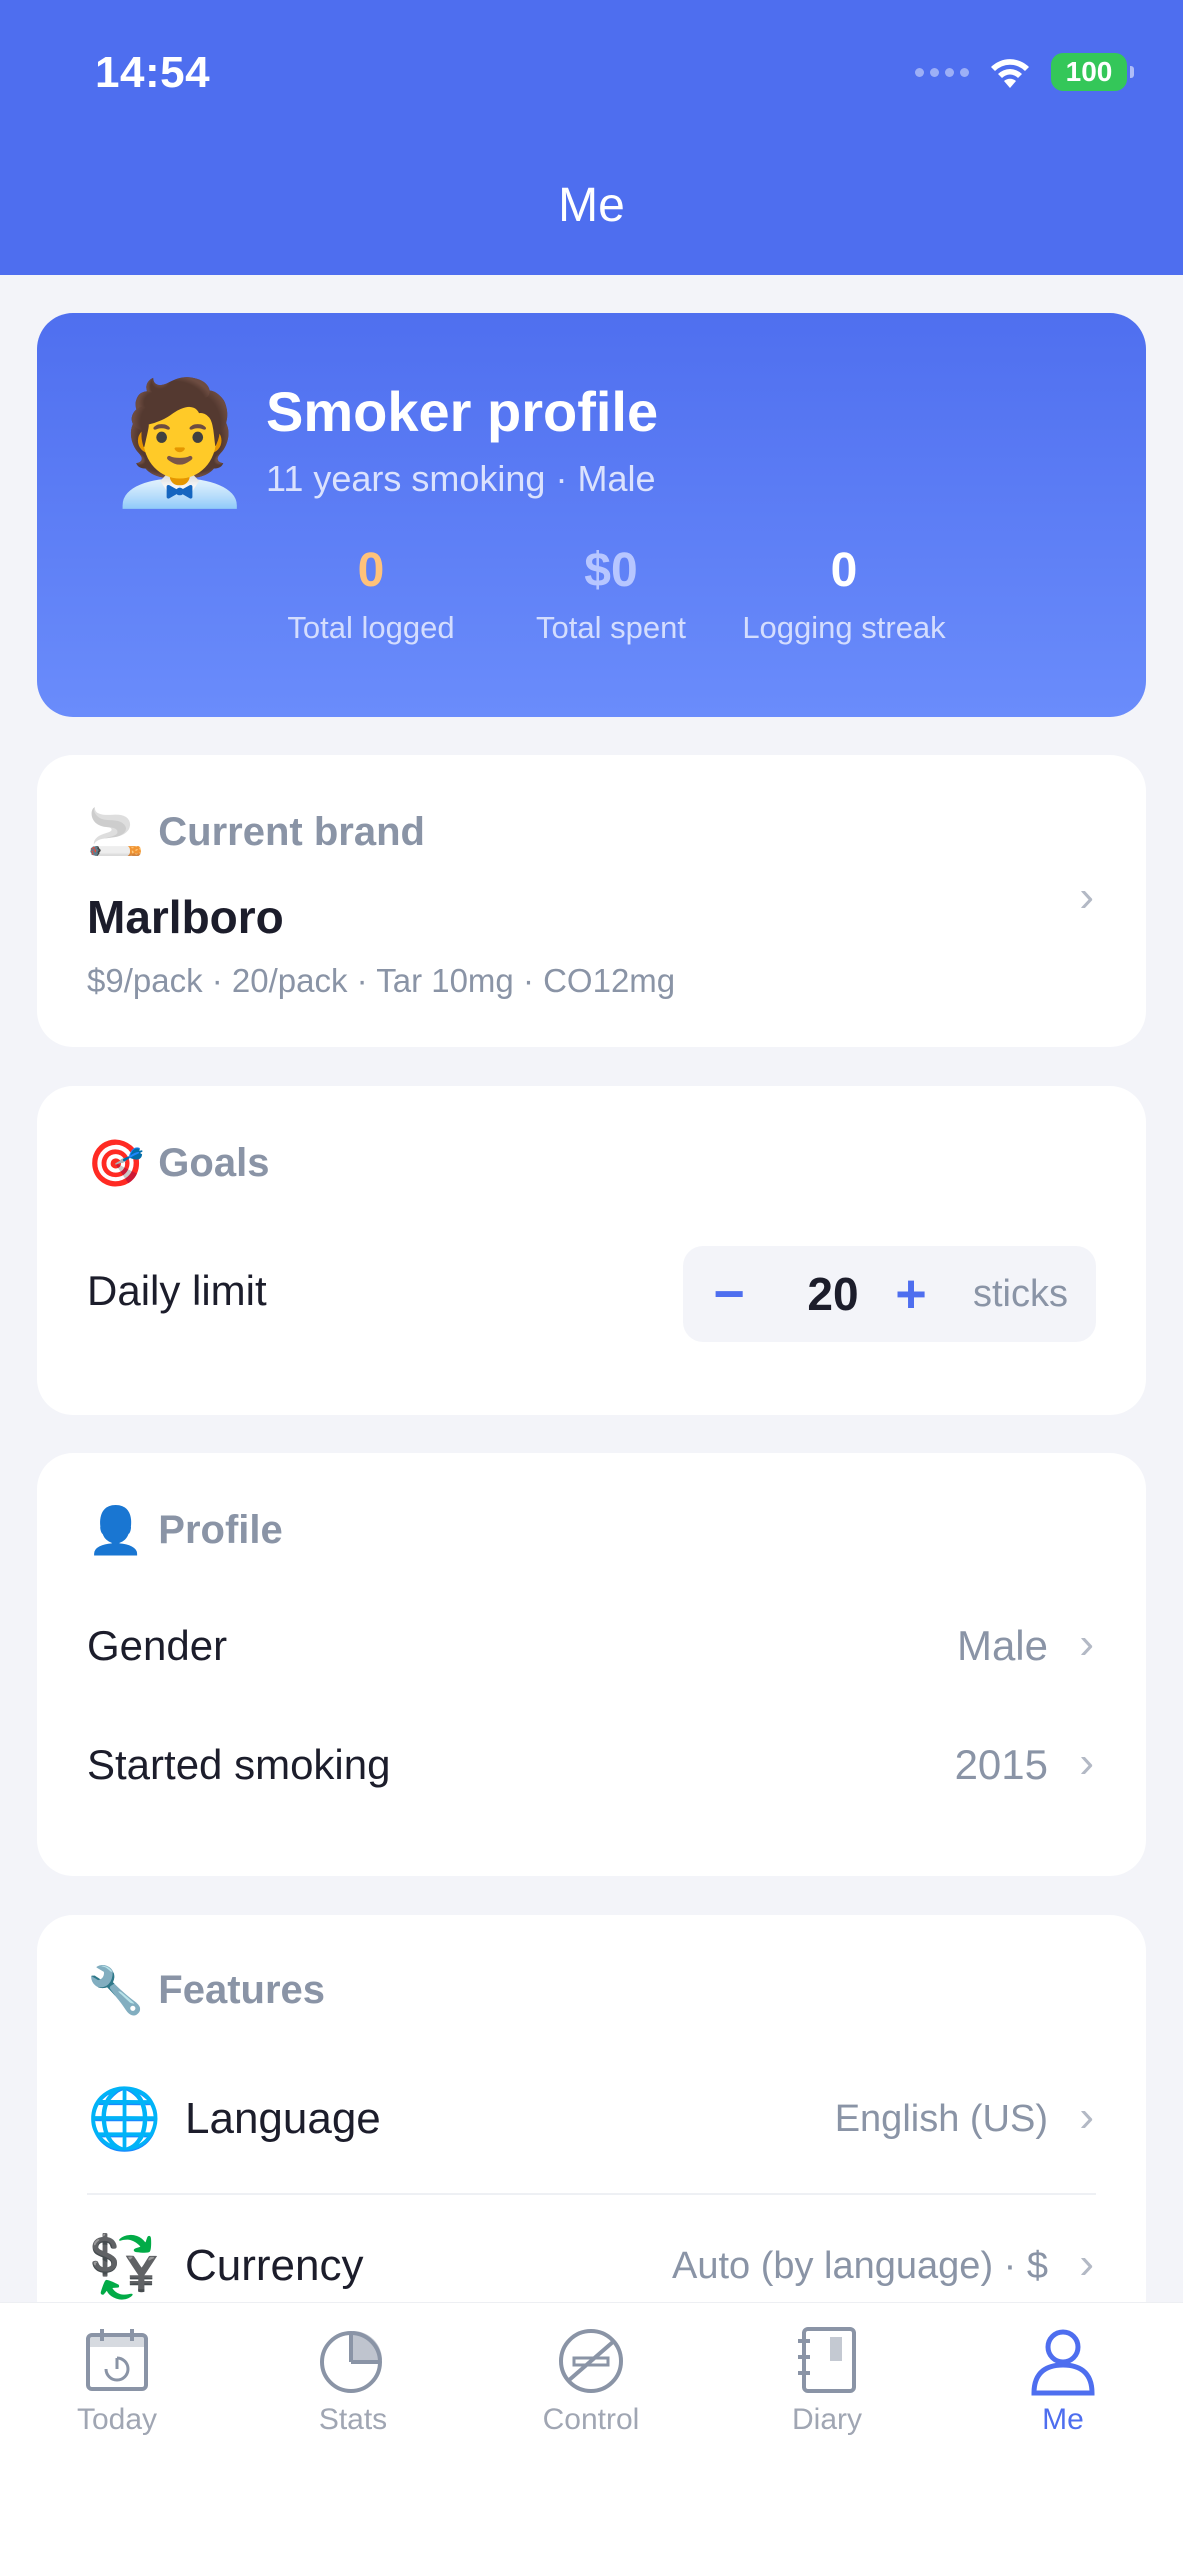  I want to click on bottom-tab-bar: Today Stats Control Diary Me, so click(591, 2431).